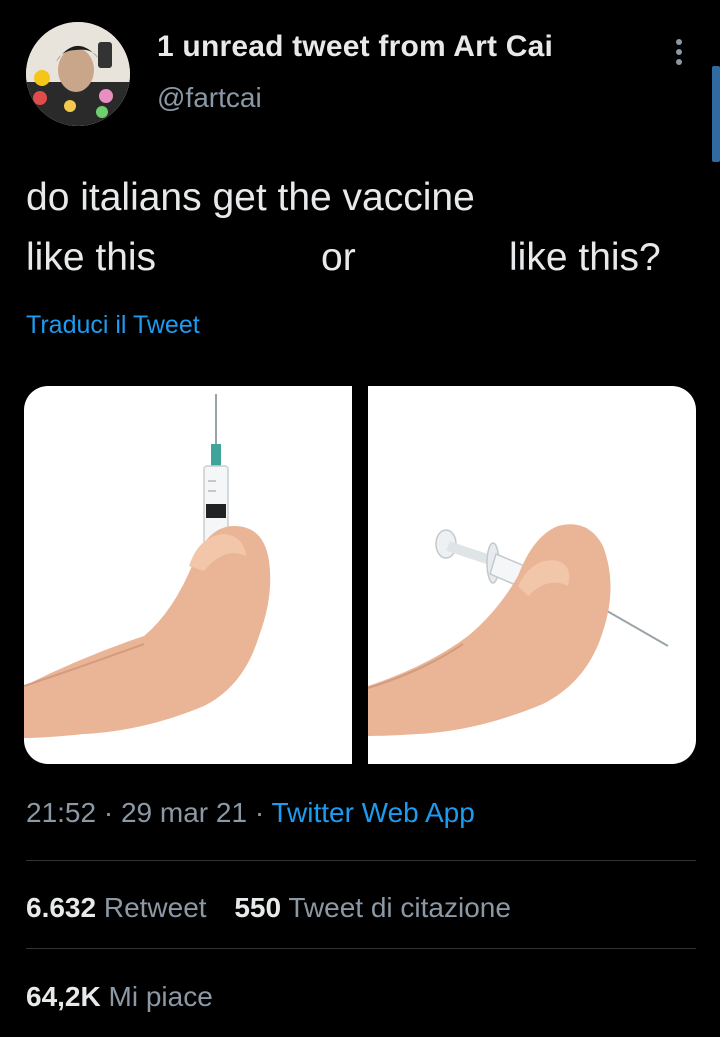 This screenshot has height=1037, width=720. I want to click on avatar-image, so click(78, 74).